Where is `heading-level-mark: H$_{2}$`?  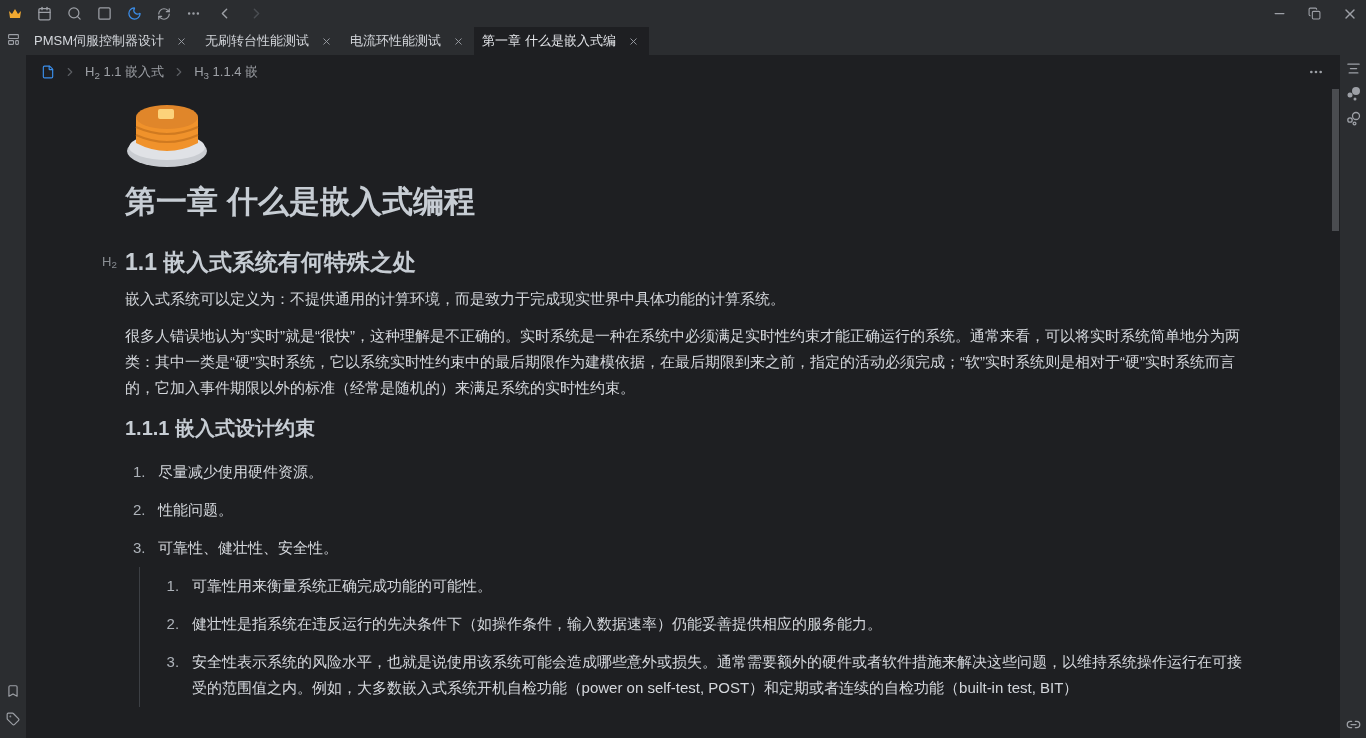
heading-level-mark: H$_{2}$ is located at coordinates (110, 263).